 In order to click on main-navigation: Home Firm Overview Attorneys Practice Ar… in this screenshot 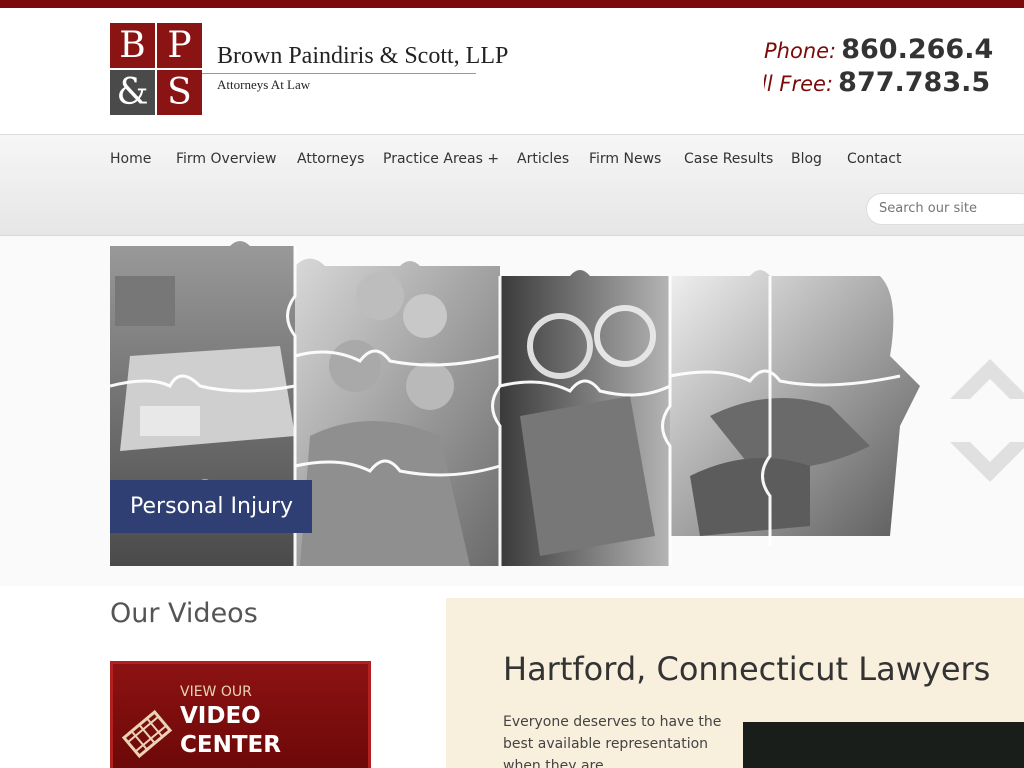, I will do `click(512, 185)`.